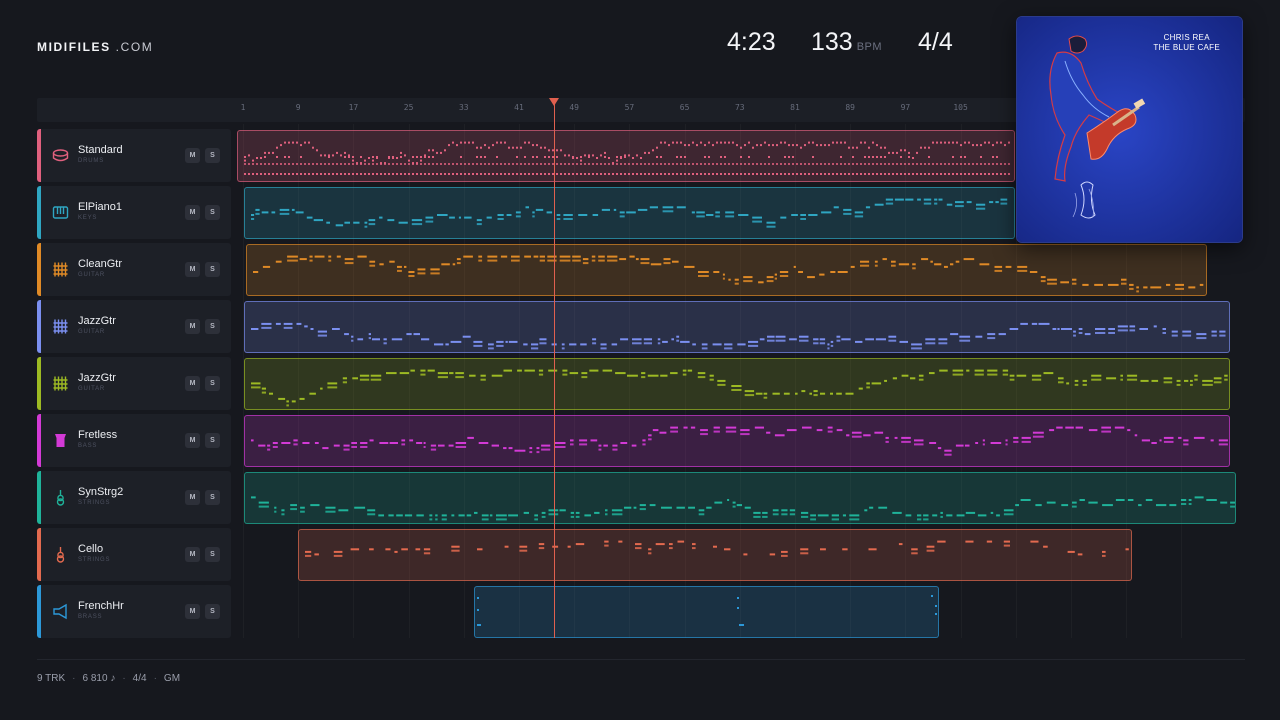  What do you see at coordinates (60, 212) in the screenshot?
I see `piano-icon` at bounding box center [60, 212].